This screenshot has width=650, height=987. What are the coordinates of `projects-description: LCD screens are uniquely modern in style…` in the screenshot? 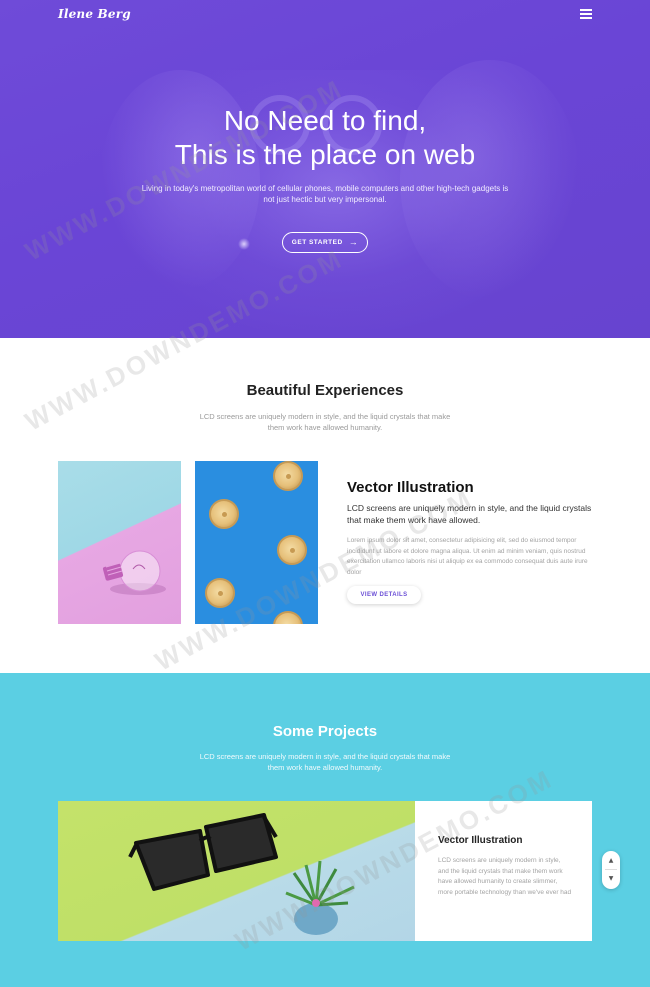 It's located at (325, 762).